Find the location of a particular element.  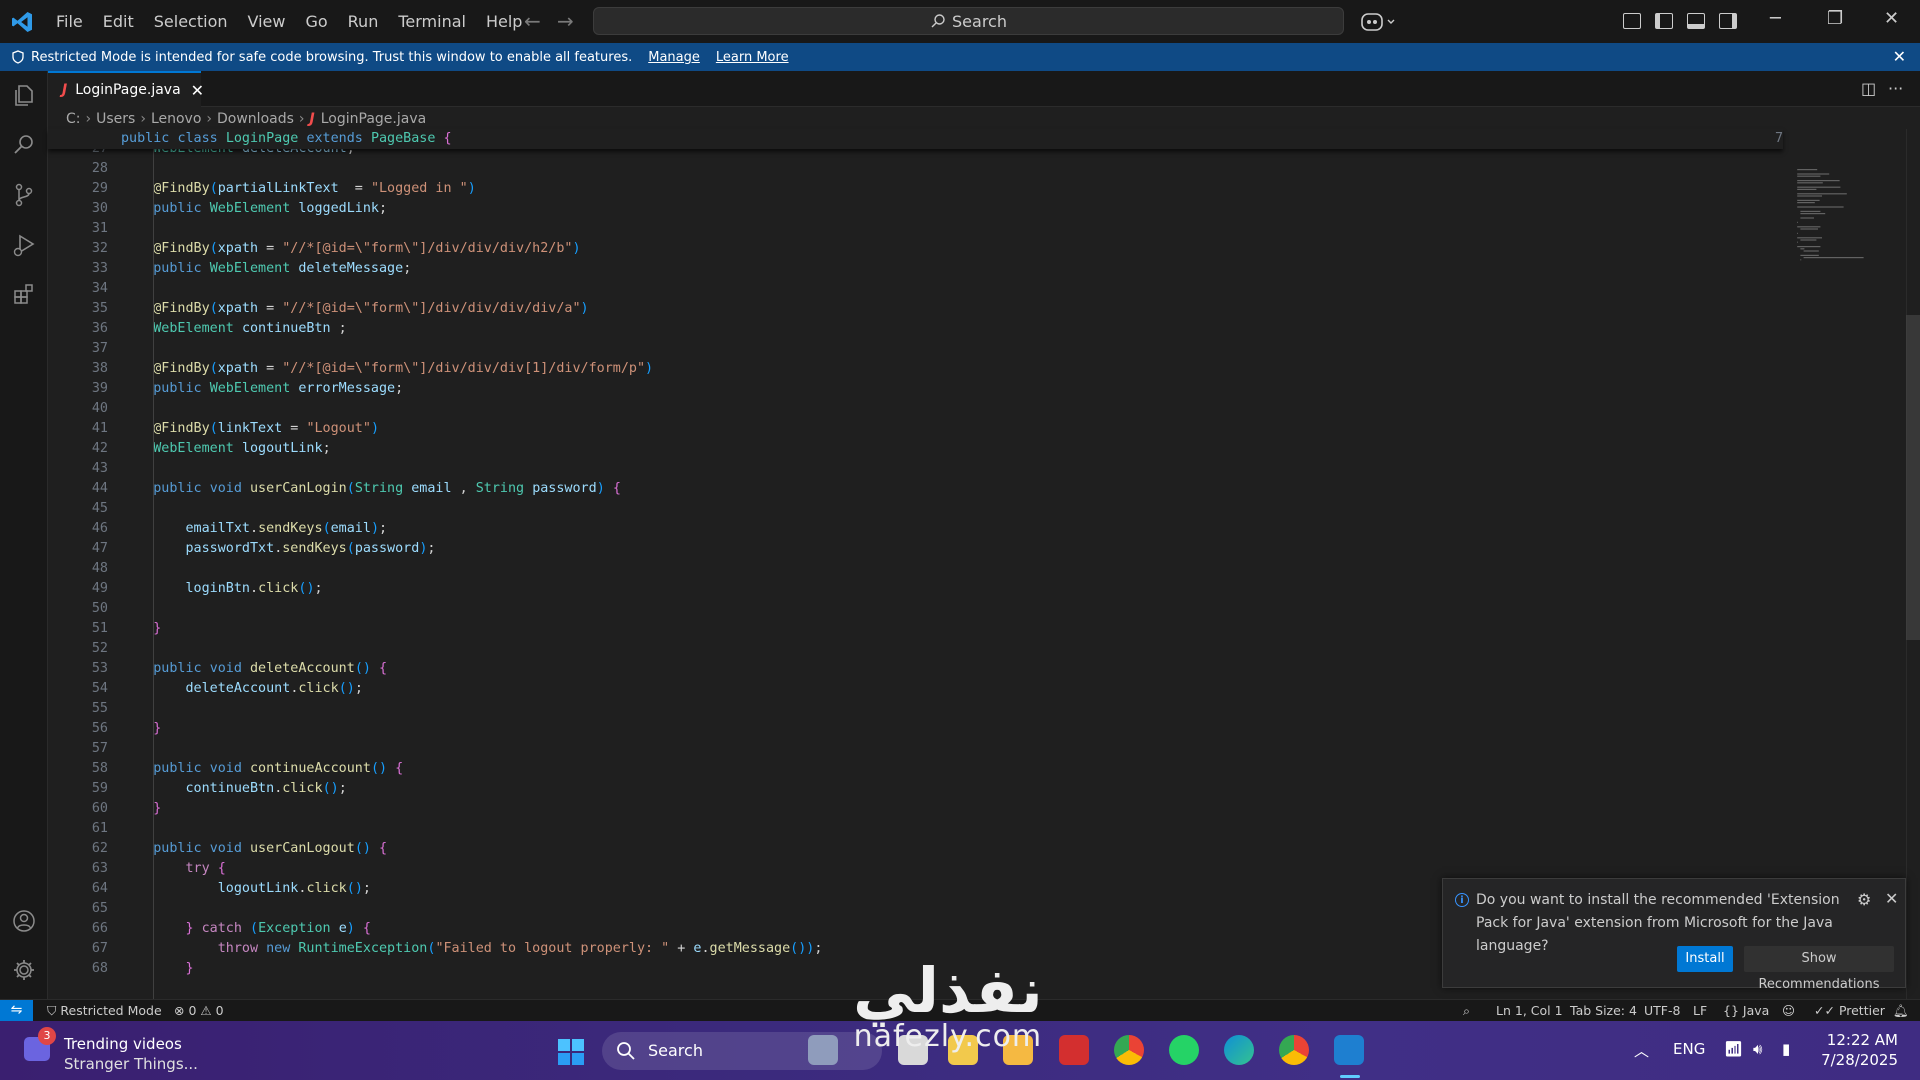

toggle-secondary-sidebar-icon is located at coordinates (1728, 21).